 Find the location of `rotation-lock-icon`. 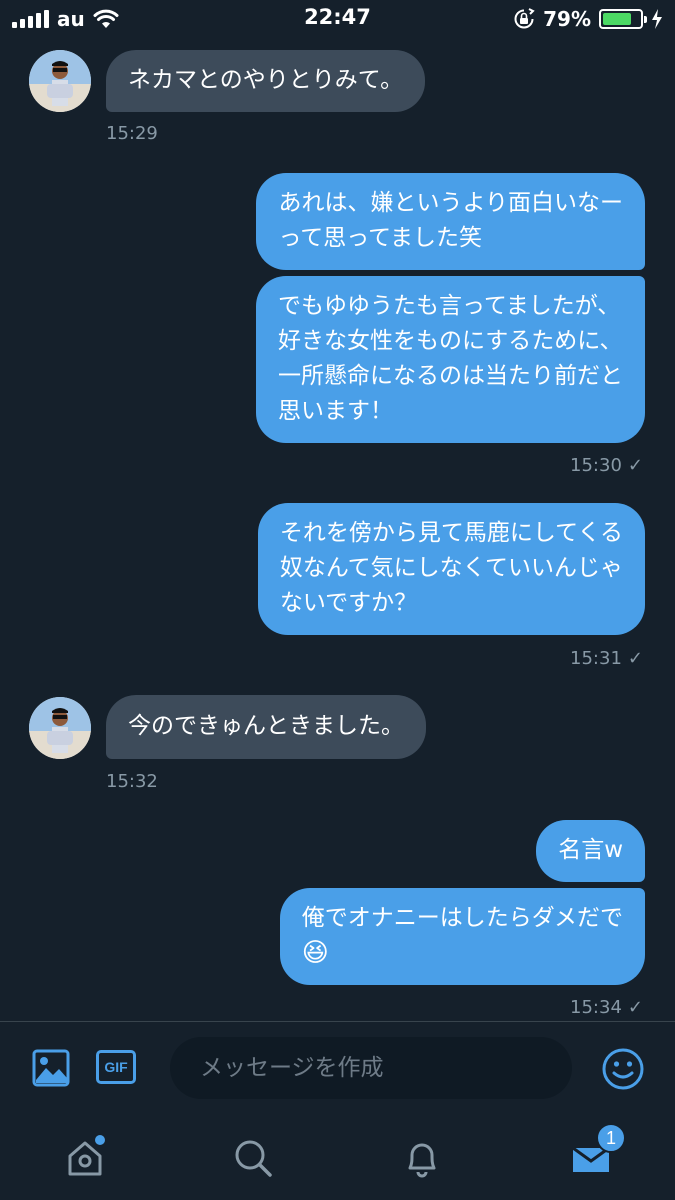

rotation-lock-icon is located at coordinates (524, 18).